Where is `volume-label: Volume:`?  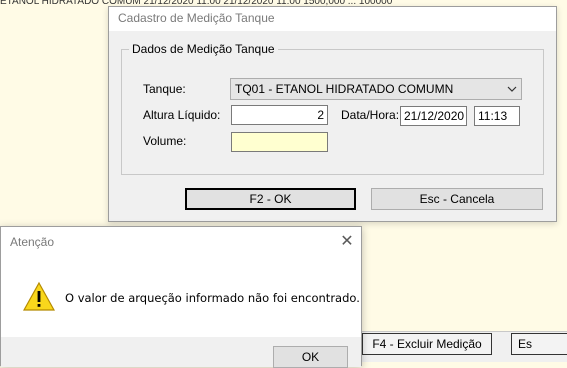
volume-label: Volume: is located at coordinates (165, 141).